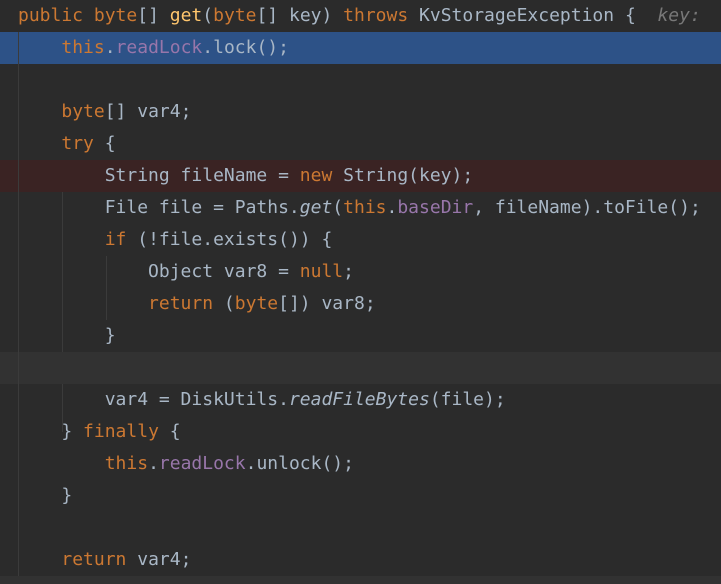 The image size is (721, 584). What do you see at coordinates (360, 144) in the screenshot?
I see `code-line: try {` at bounding box center [360, 144].